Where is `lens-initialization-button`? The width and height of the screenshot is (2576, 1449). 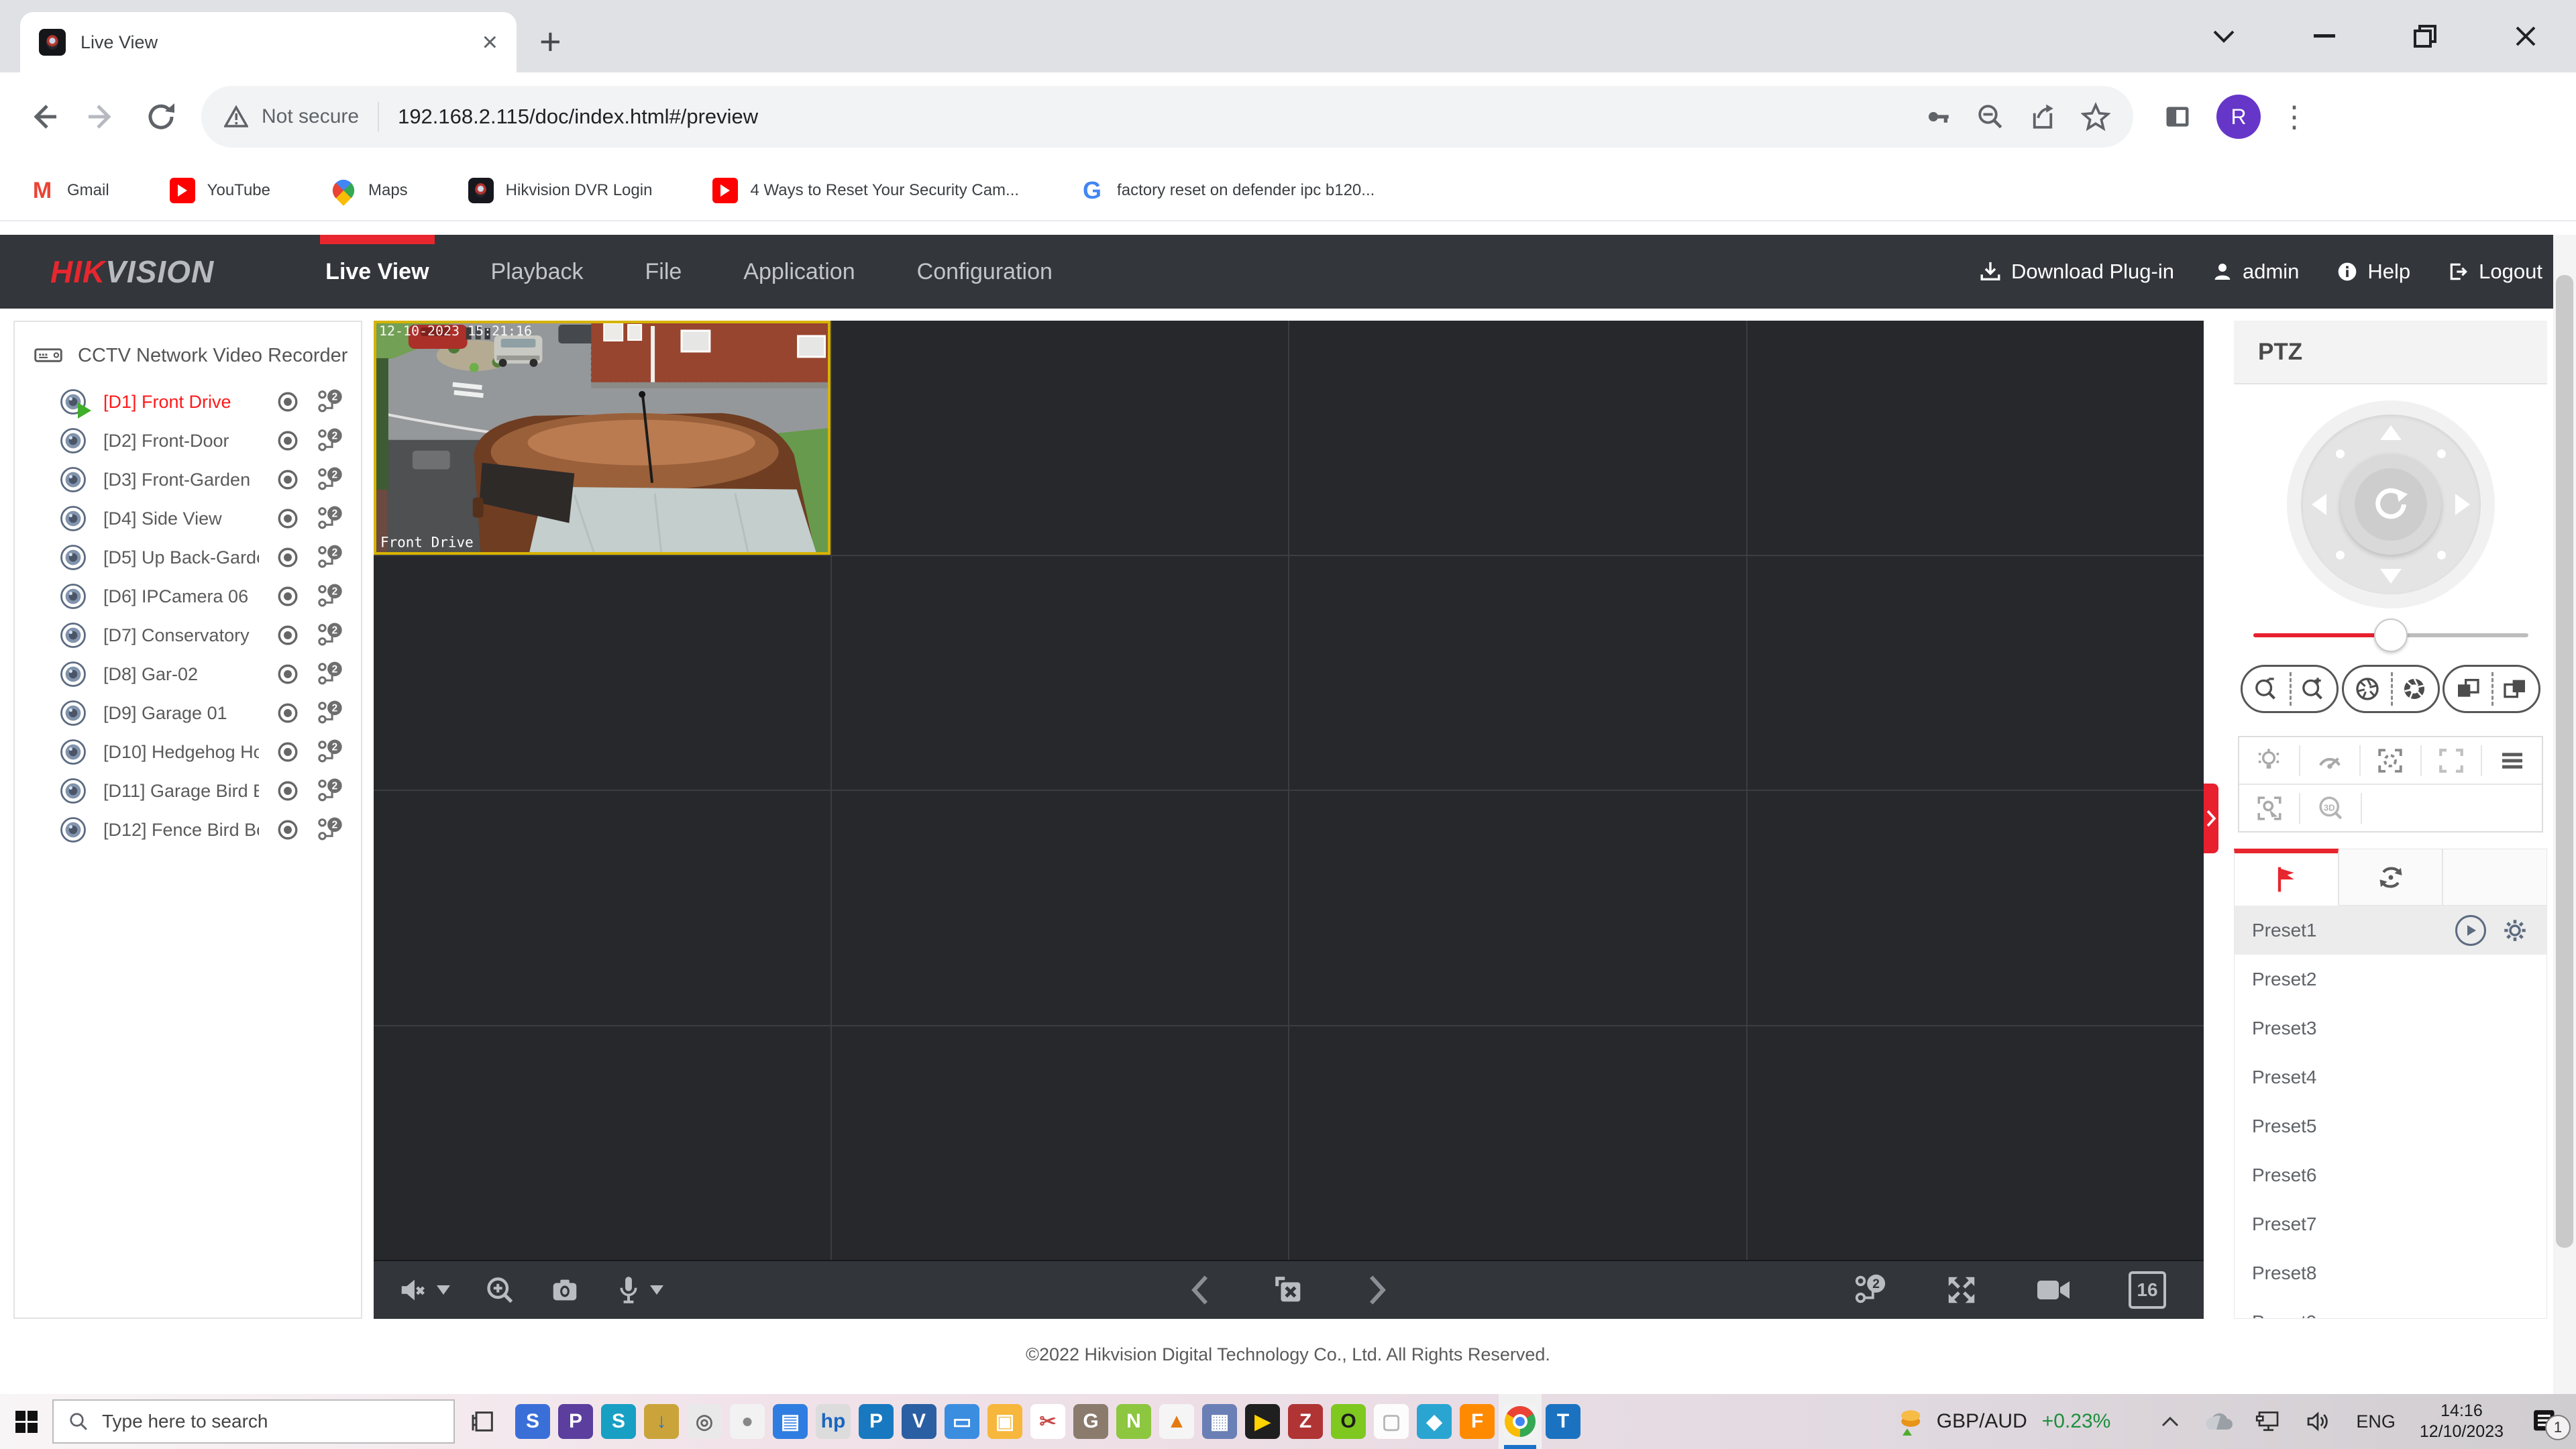 lens-initialization-button is located at coordinates (2452, 760).